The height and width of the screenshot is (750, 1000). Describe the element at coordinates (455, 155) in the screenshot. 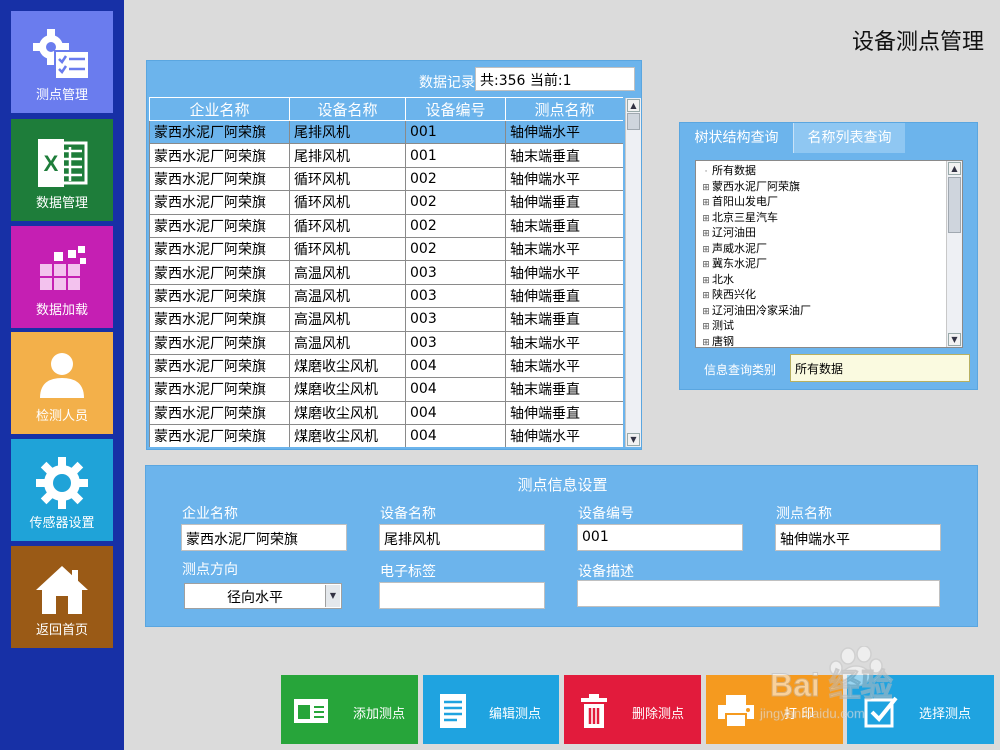

I see `table-cell: 001` at that location.